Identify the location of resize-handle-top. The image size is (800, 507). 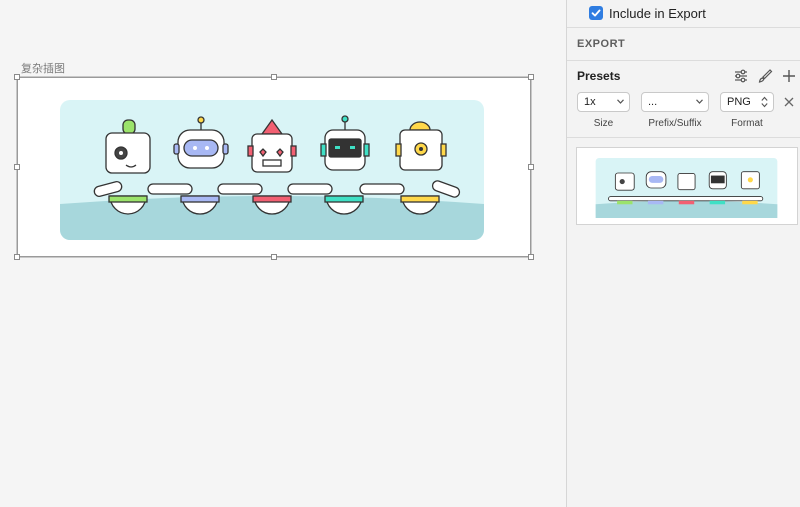
(274, 77).